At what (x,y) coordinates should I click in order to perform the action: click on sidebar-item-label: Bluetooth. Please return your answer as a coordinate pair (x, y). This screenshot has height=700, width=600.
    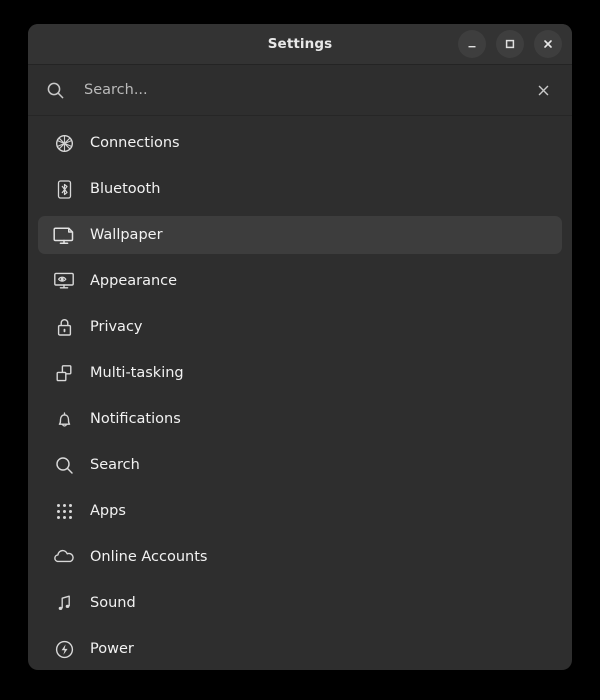
    Looking at the image, I should click on (125, 189).